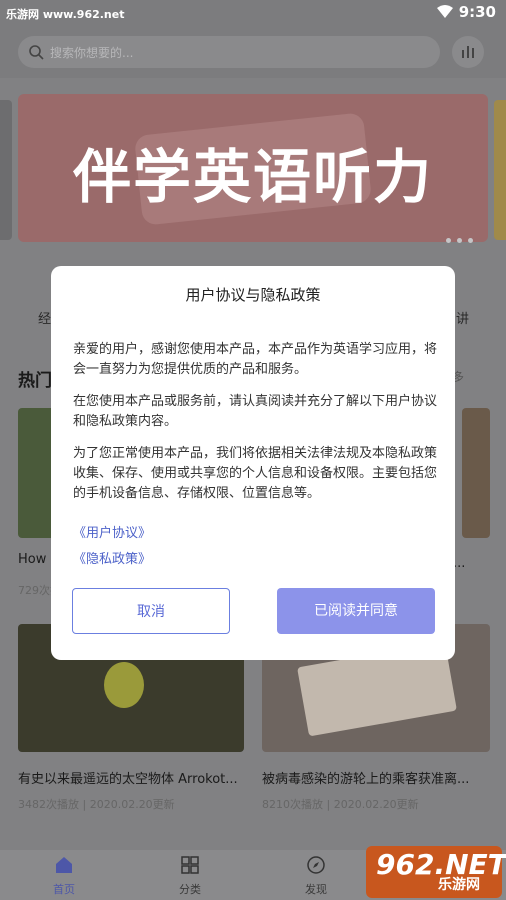 The image size is (506, 900). What do you see at coordinates (255, 411) in the screenshot?
I see `dialog-paragraph: 在您使用本产品或服务前，请认真阅读并充分了解以下用户协议和隐私政策内容。` at bounding box center [255, 411].